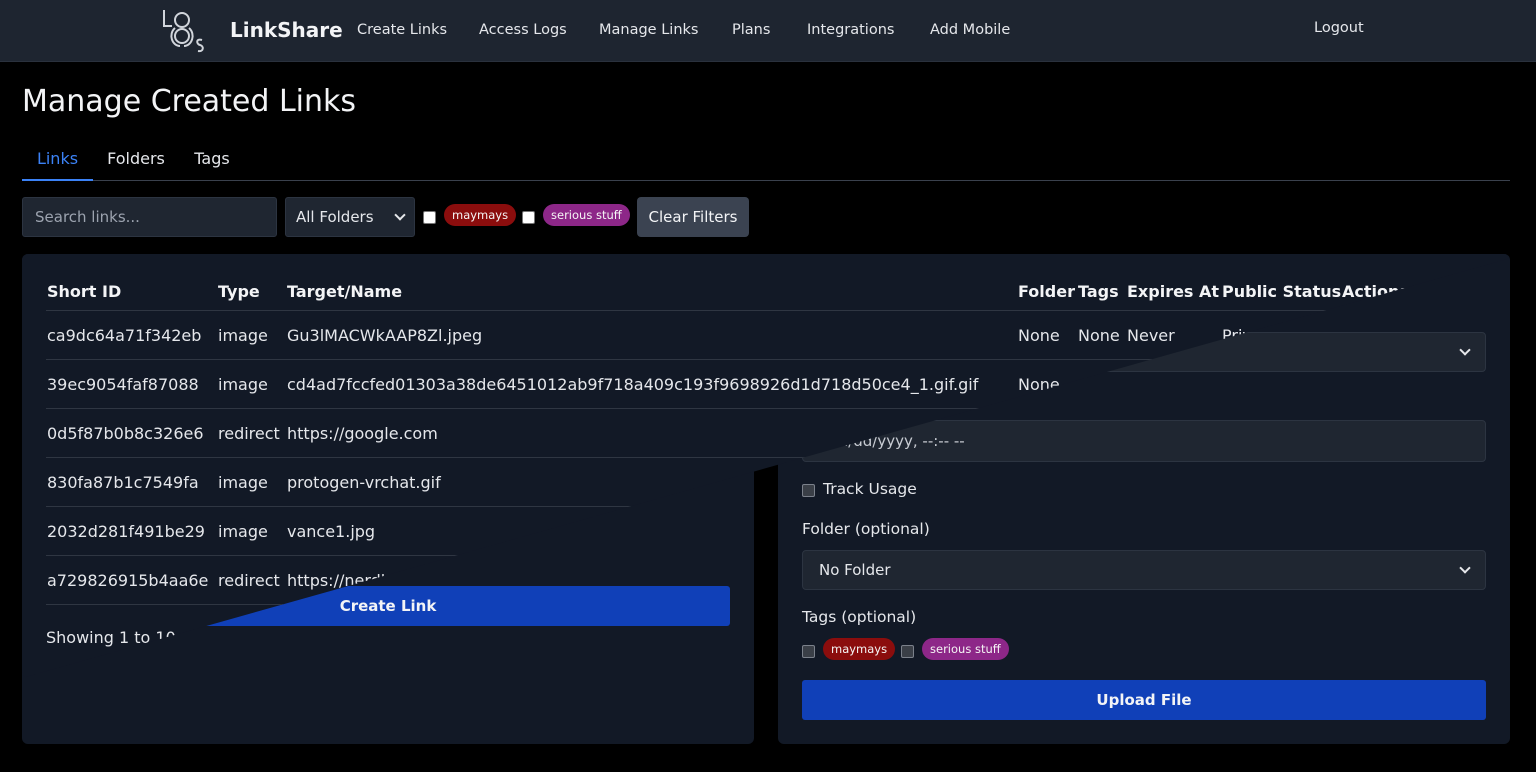 This screenshot has width=1536, height=772. Describe the element at coordinates (189, 101) in the screenshot. I see `page-title: Manage Created Links` at that location.